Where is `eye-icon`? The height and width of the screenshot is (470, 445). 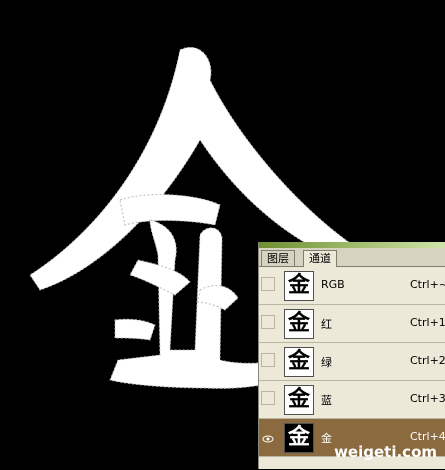 eye-icon is located at coordinates (268, 436).